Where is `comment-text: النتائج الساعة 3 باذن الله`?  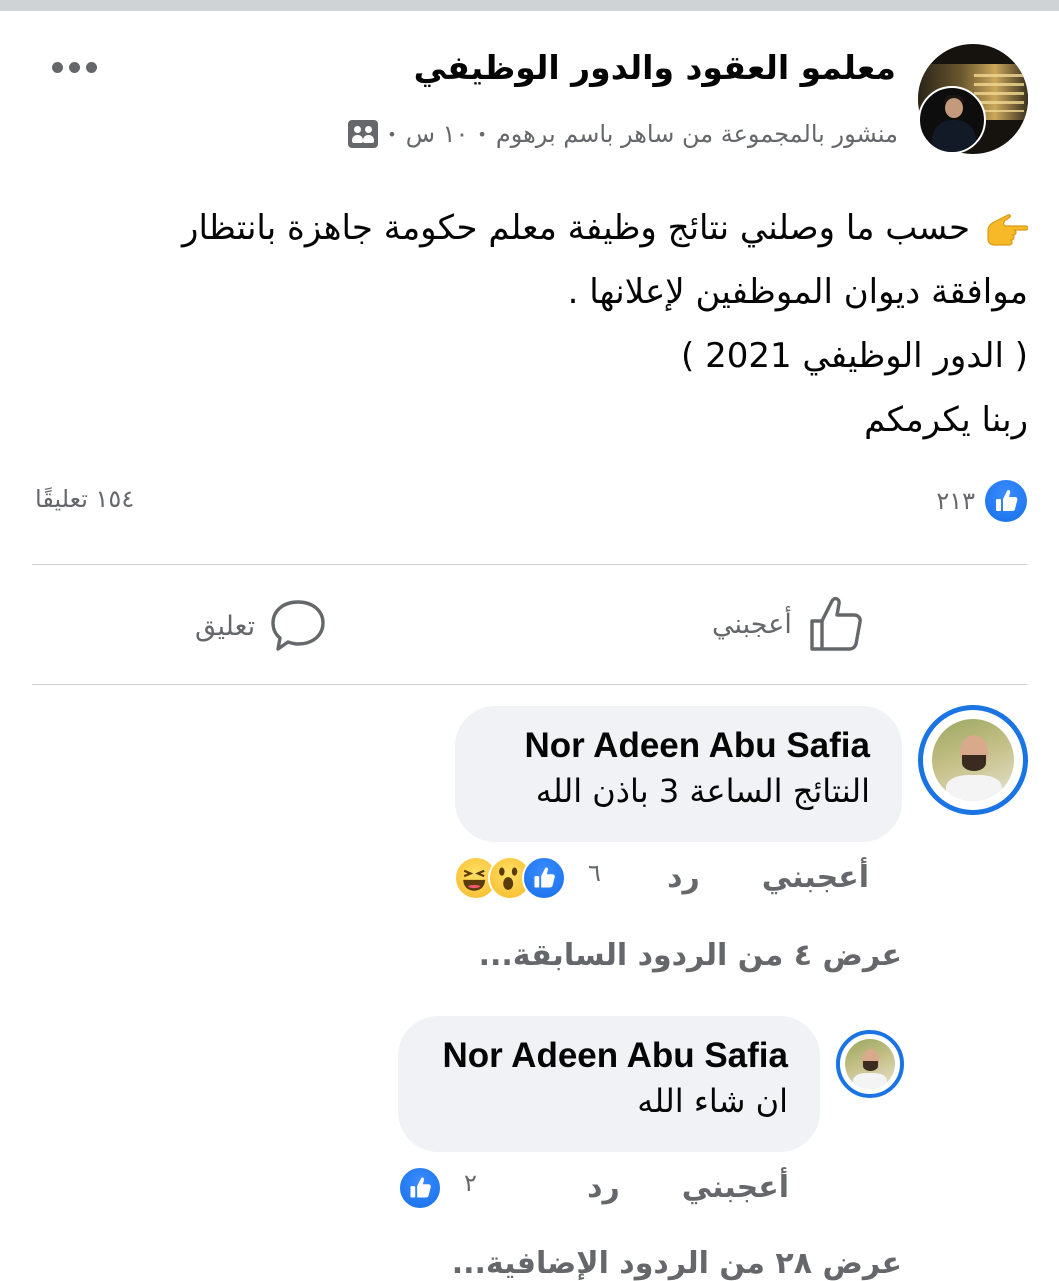 comment-text: النتائج الساعة 3 باذن الله is located at coordinates (702, 791).